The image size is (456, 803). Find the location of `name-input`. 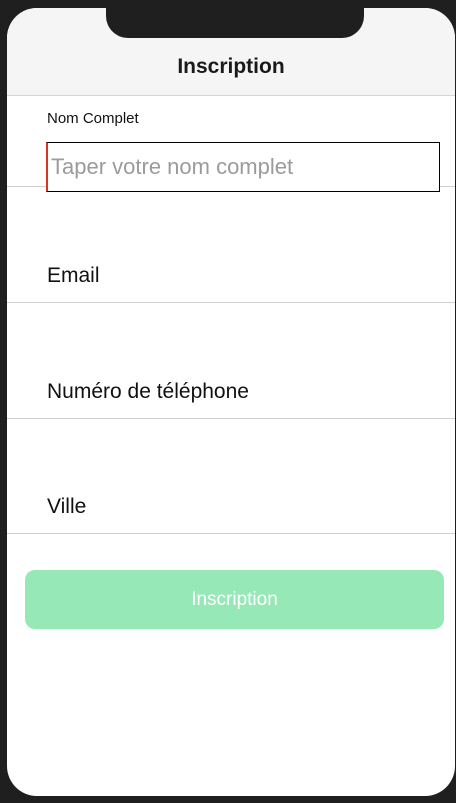

name-input is located at coordinates (243, 167).